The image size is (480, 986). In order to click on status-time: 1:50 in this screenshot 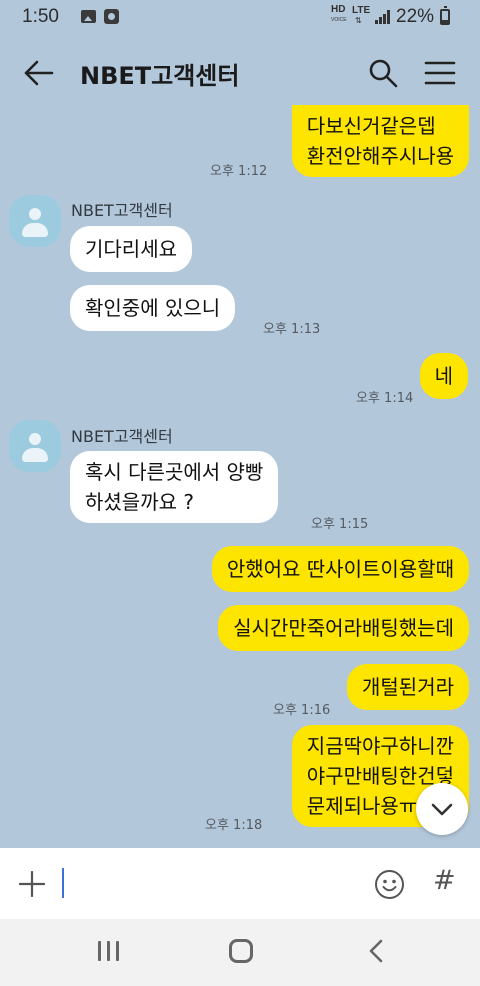, I will do `click(40, 16)`.